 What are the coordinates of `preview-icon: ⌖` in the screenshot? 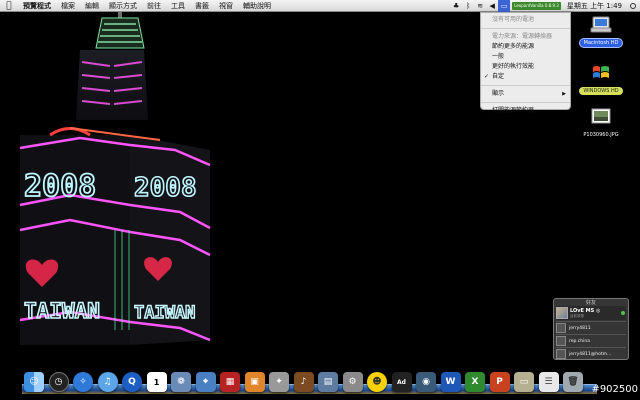 It's located at (205, 382).